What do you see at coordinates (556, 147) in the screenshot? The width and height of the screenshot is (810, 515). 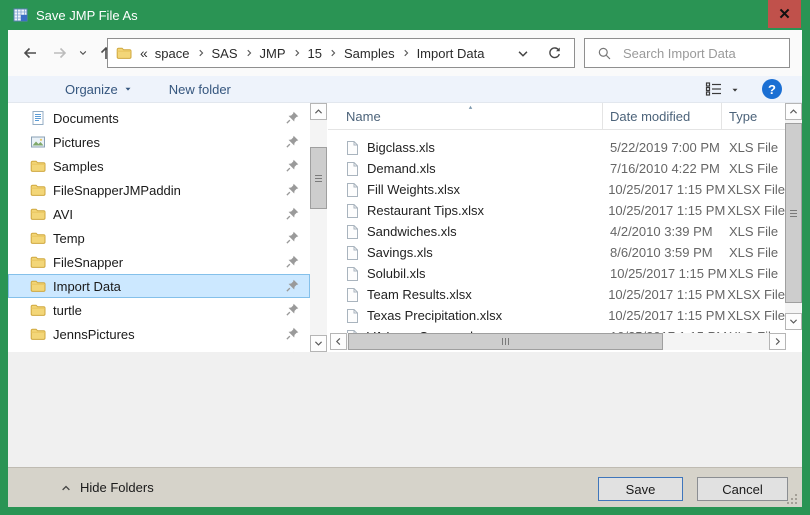 I see `file-row: Bigclass.xls 5/22/2019 7:00 PM XLS File` at bounding box center [556, 147].